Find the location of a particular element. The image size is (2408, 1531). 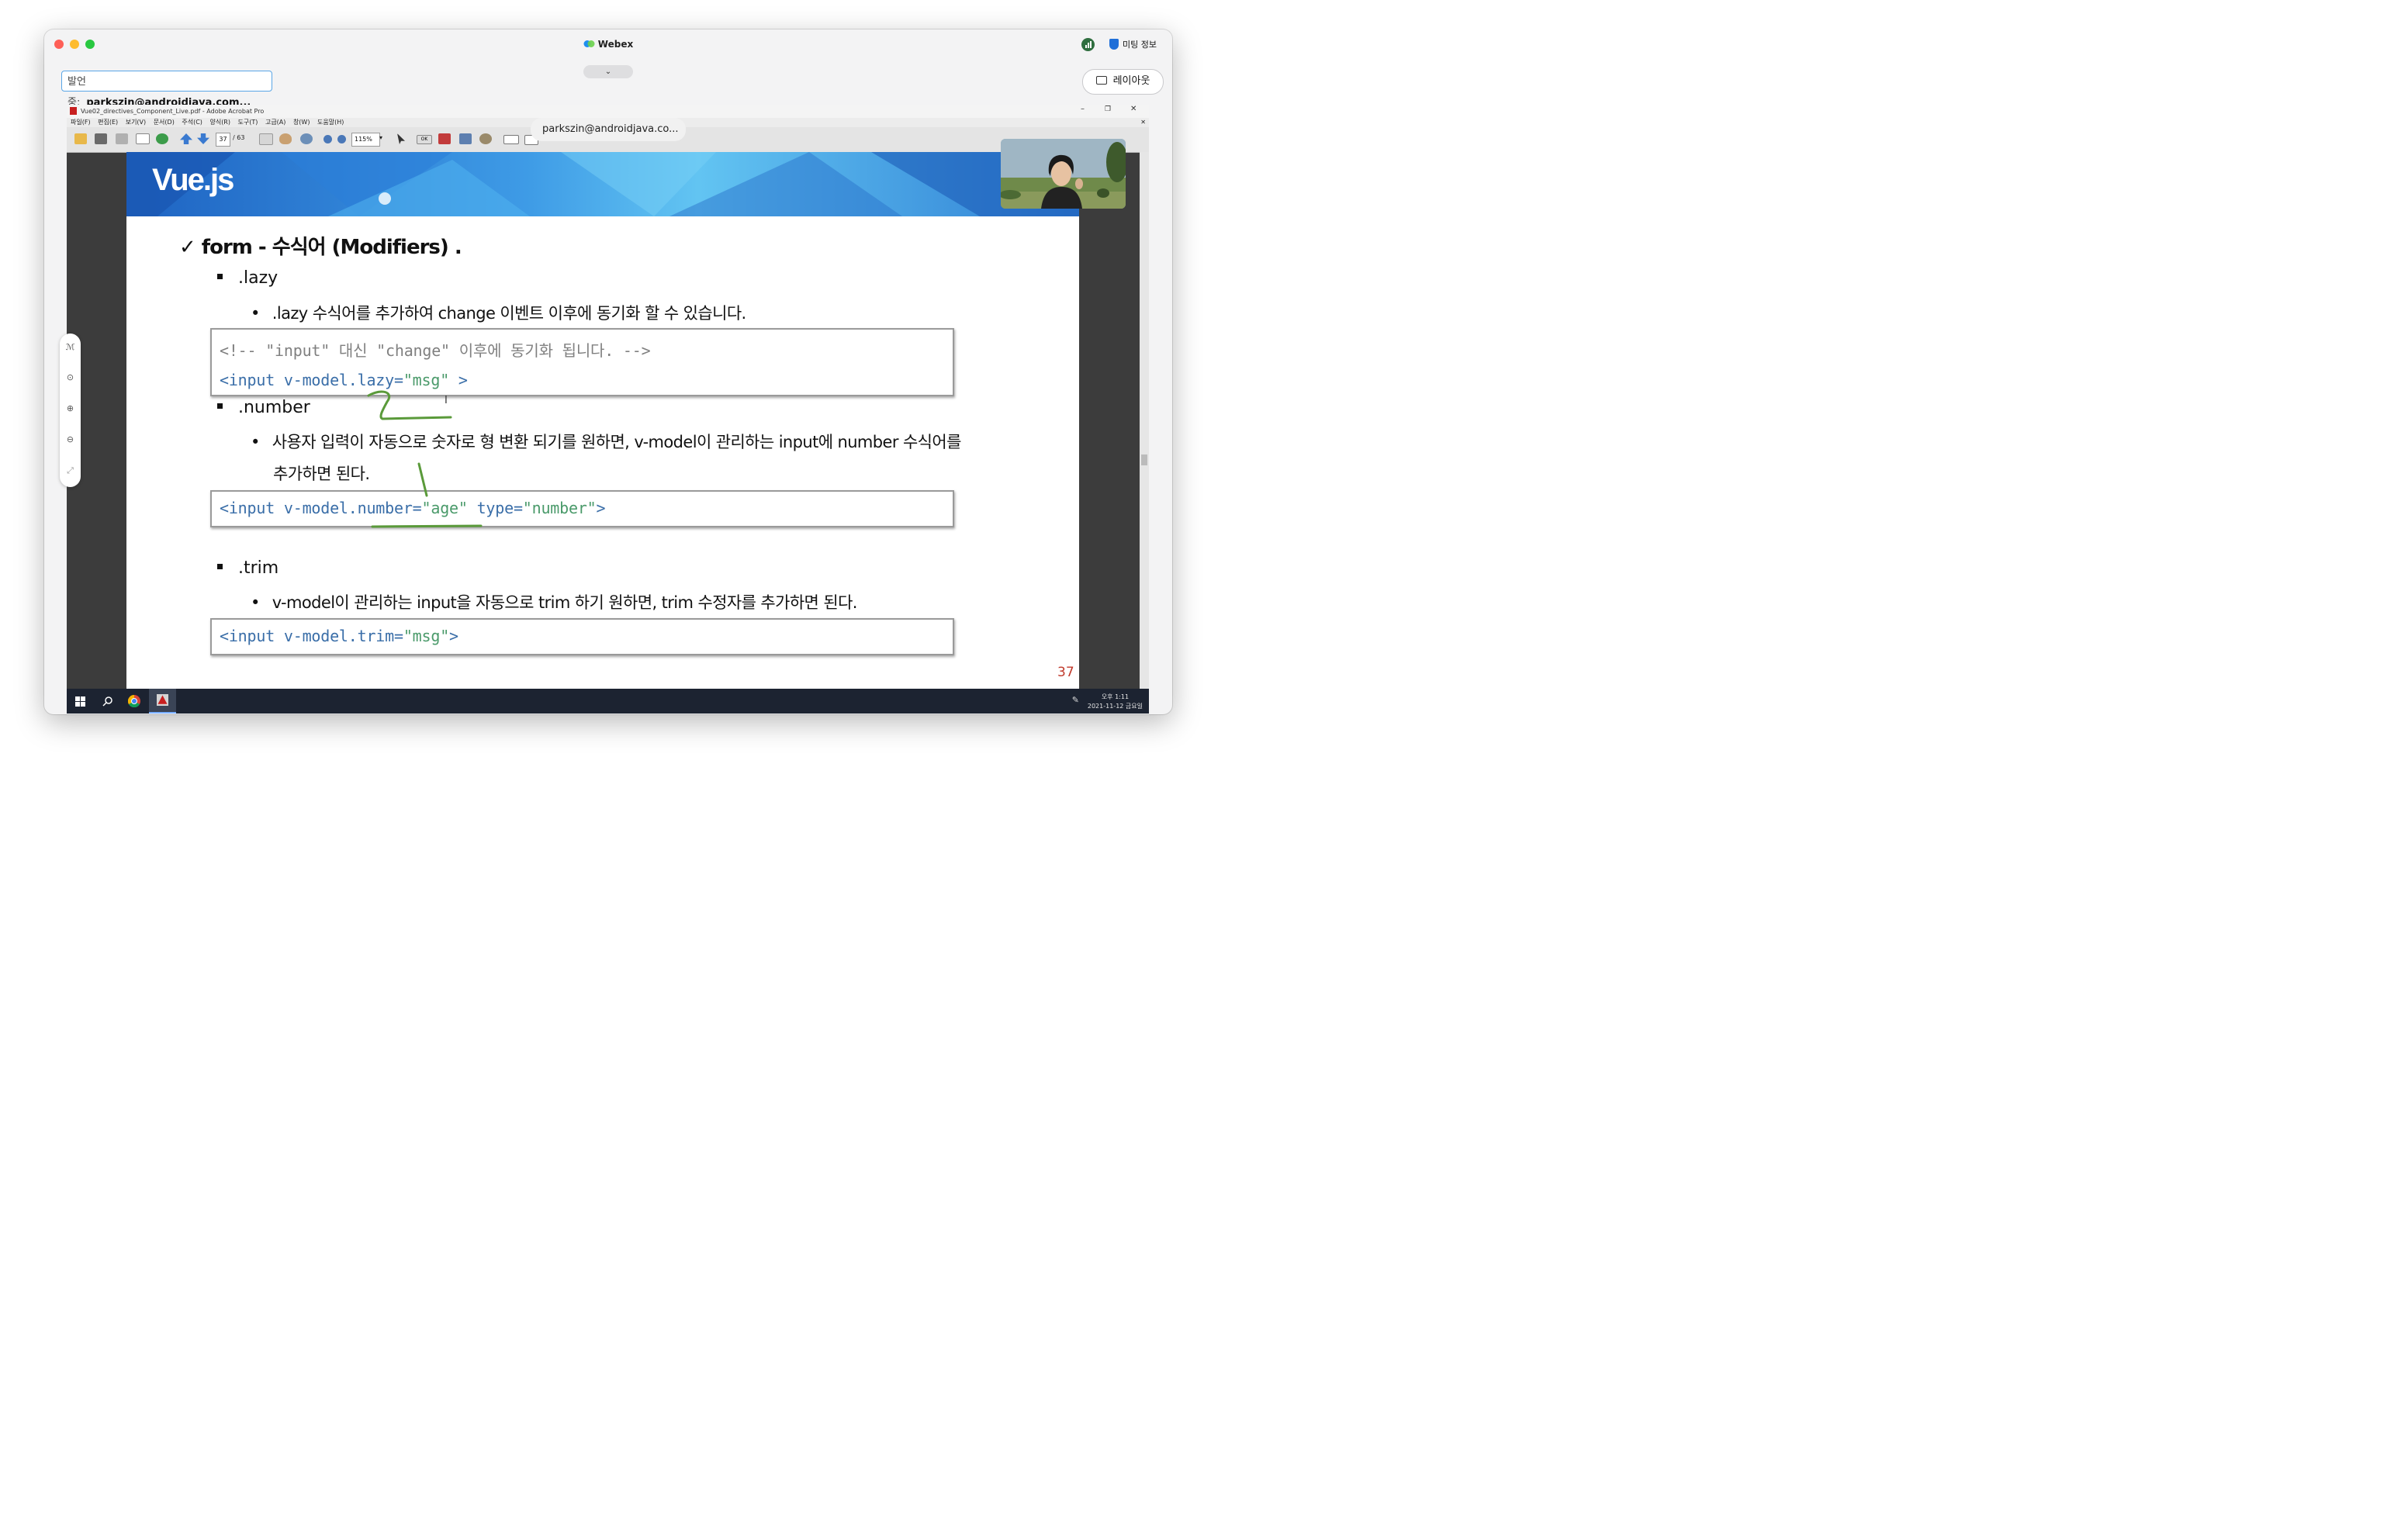

zoom-tool-icon is located at coordinates (306, 138).